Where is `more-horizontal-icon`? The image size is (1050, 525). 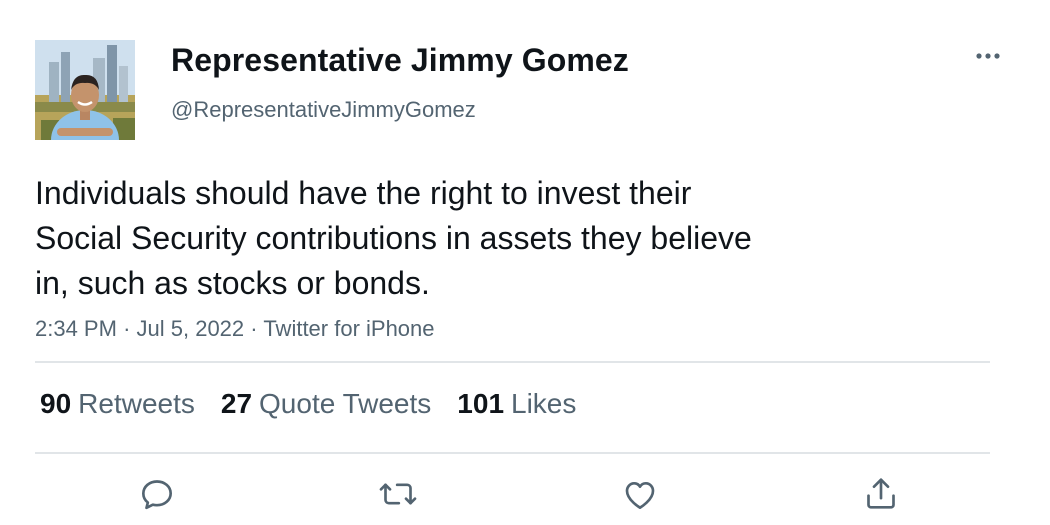 more-horizontal-icon is located at coordinates (988, 56).